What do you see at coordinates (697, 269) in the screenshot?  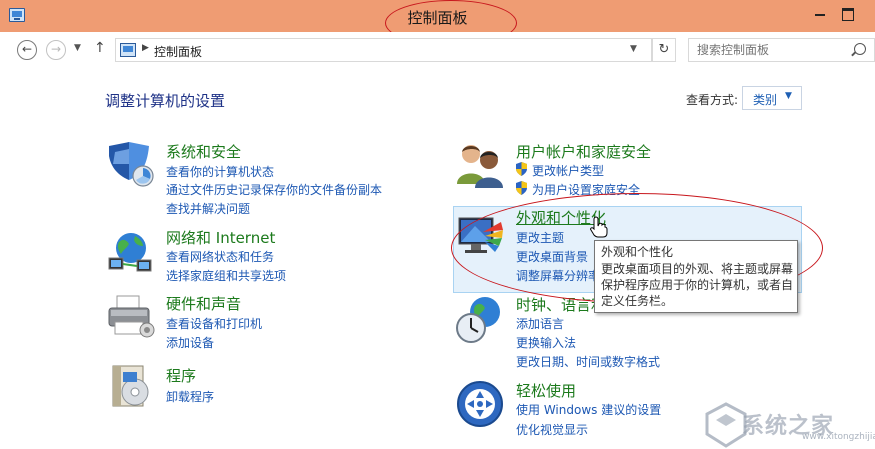 I see `tooltip-line: 更改桌面项目的外观、将主题或屏幕` at bounding box center [697, 269].